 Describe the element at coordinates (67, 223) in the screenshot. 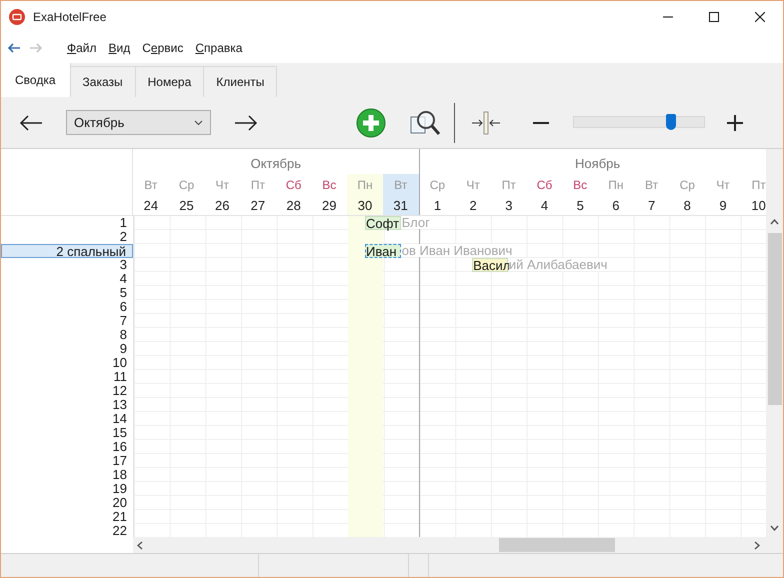

I see `room-label: 1` at that location.